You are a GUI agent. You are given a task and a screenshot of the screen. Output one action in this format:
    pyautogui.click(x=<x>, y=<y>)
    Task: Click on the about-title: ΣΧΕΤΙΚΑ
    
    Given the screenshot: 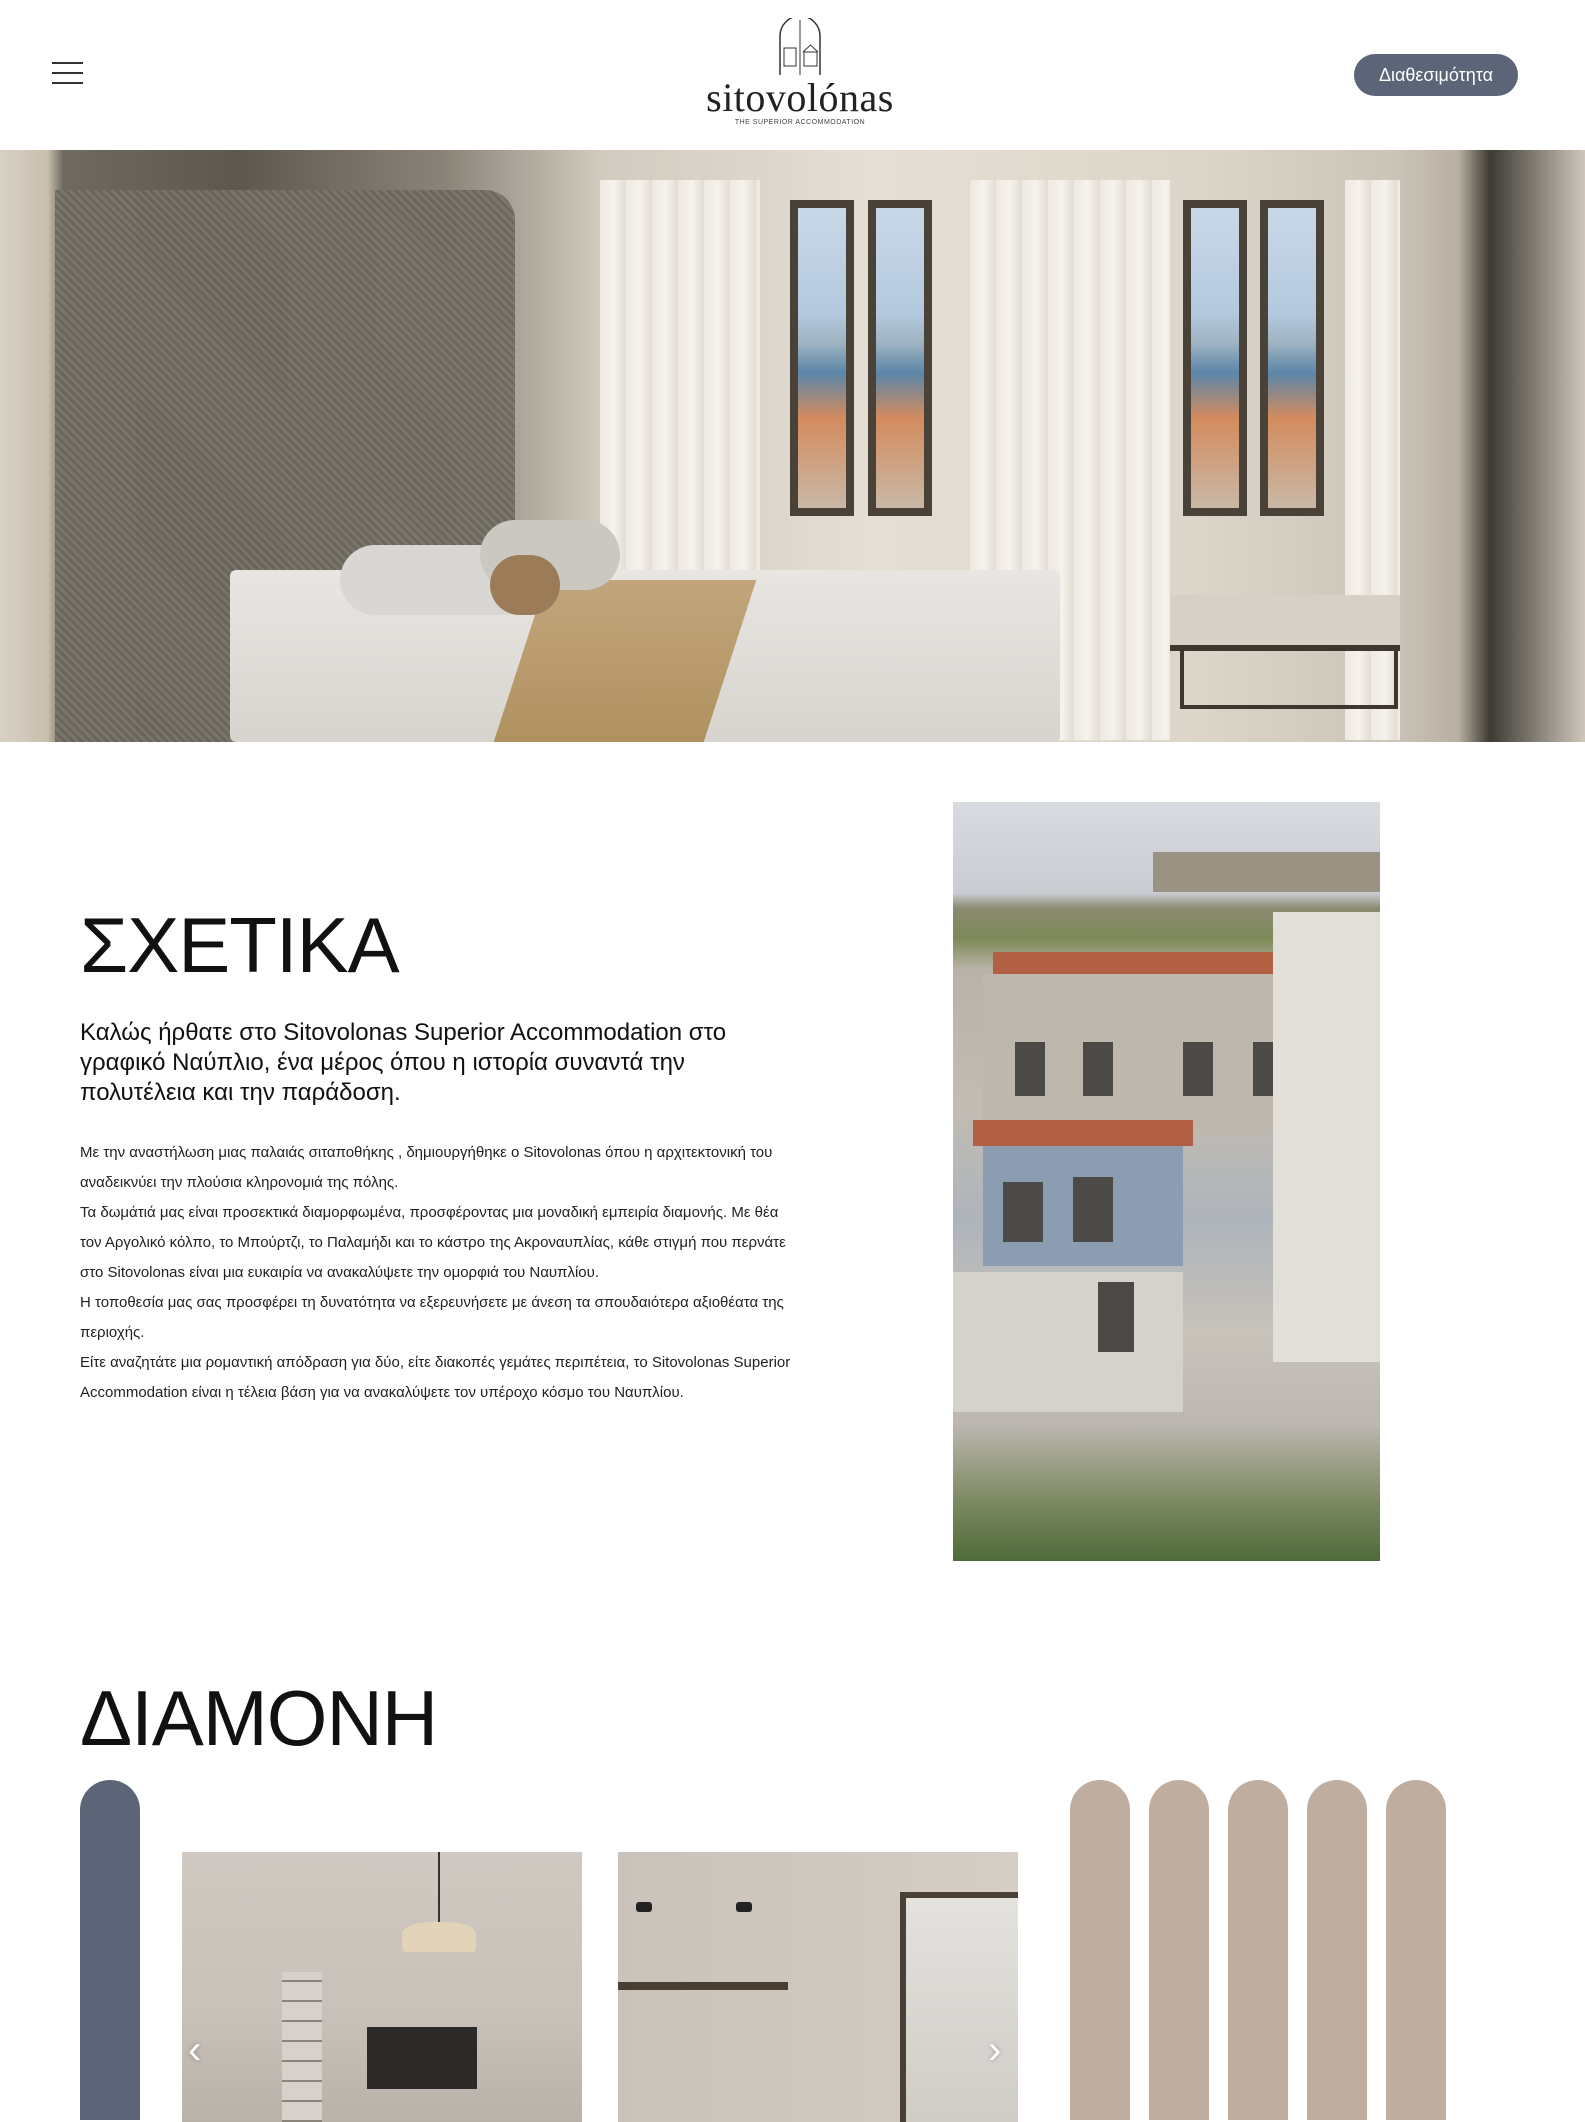 What is the action you would take?
    pyautogui.click(x=240, y=945)
    